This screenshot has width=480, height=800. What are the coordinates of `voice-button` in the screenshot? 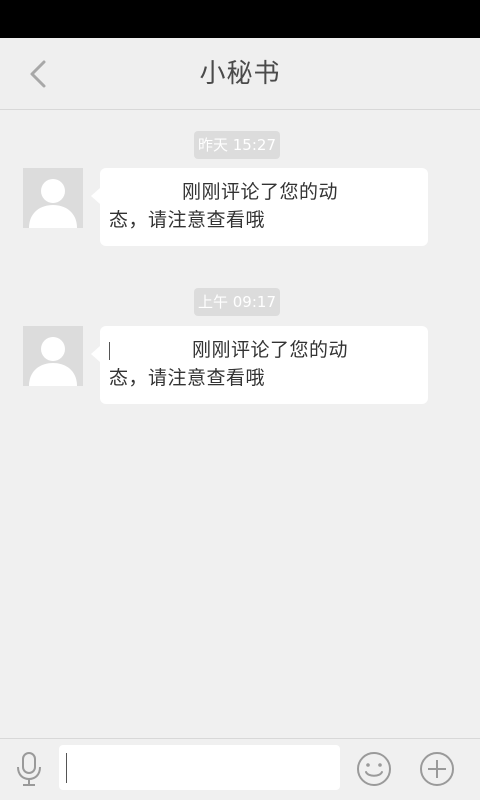 It's located at (29, 769).